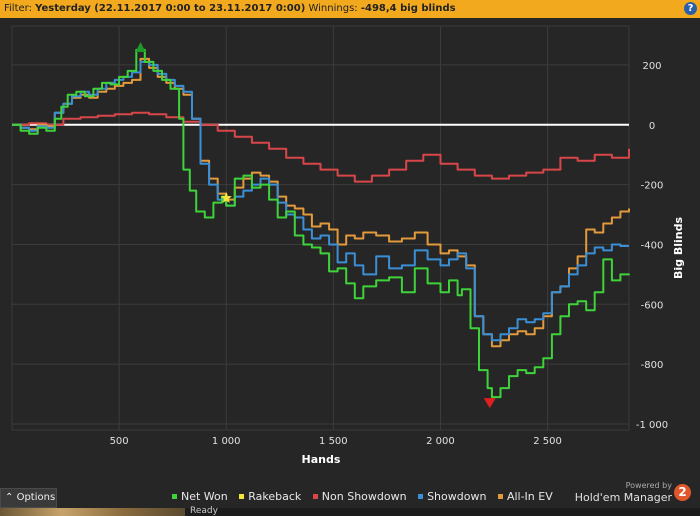 The width and height of the screenshot is (700, 516). Describe the element at coordinates (457, 496) in the screenshot. I see `legend-label: Showdown` at that location.